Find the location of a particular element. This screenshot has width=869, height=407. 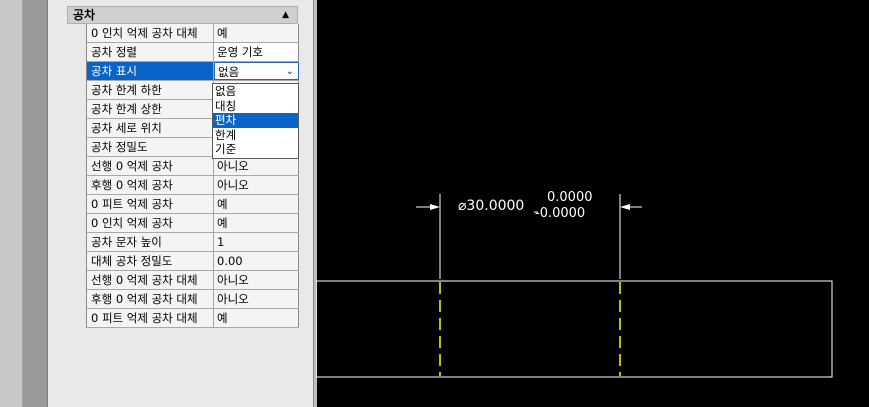

property-name: 공차 표시 is located at coordinates (150, 71).